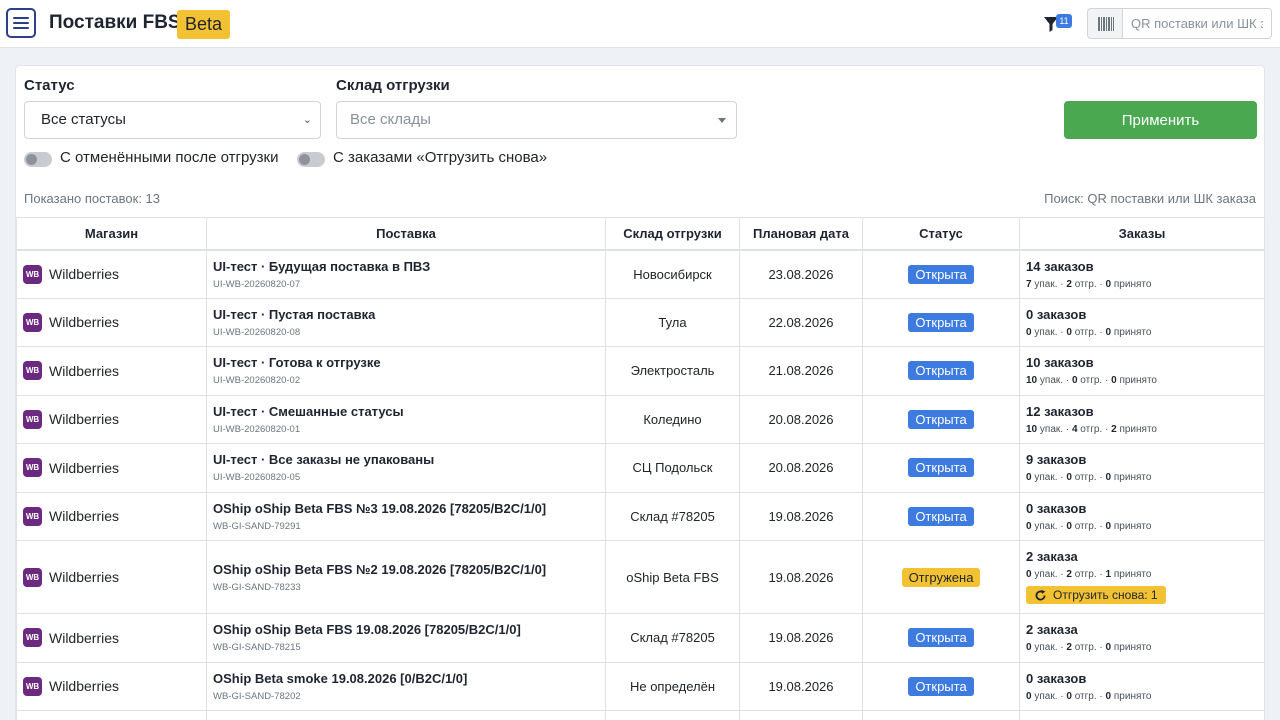 The image size is (1280, 720). I want to click on col-header-supply: Поставка, so click(406, 234).